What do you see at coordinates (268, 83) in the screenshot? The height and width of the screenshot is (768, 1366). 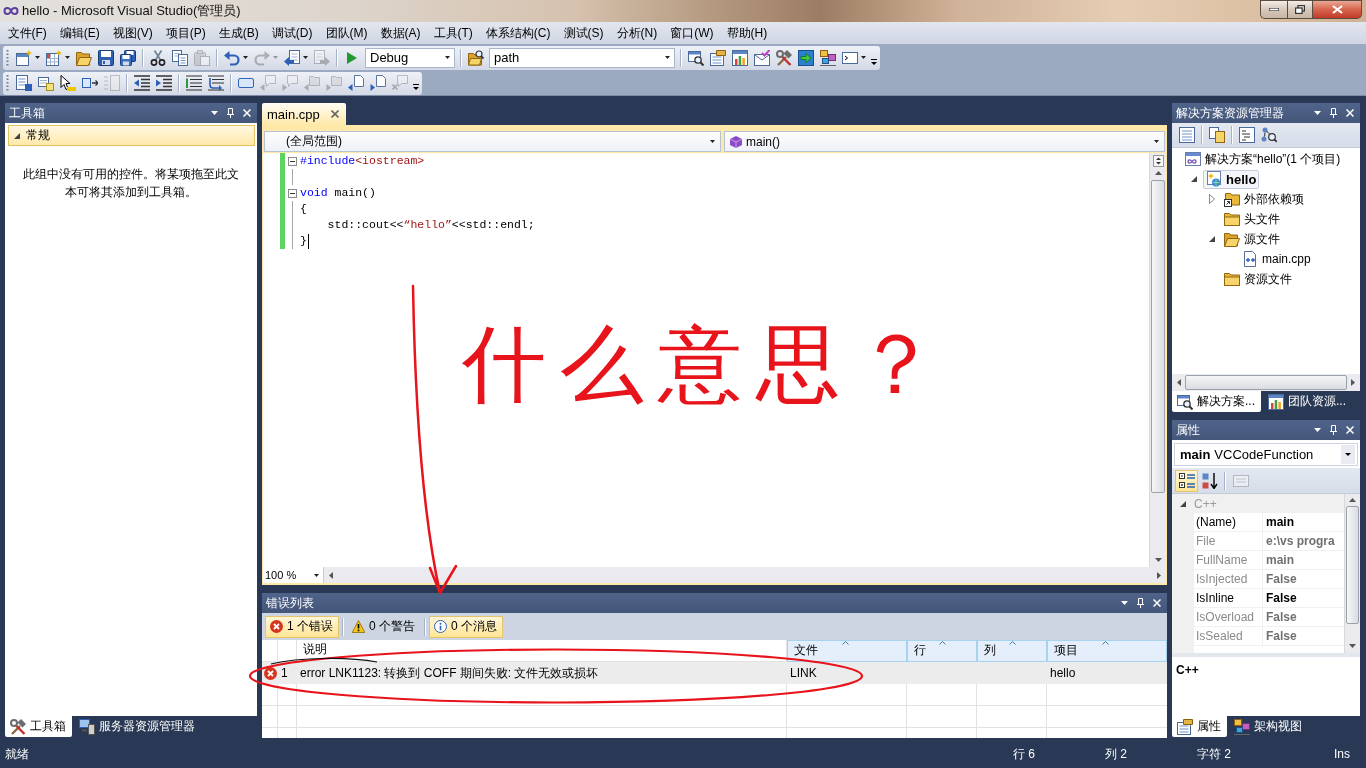 I see `bubble-back-icon` at bounding box center [268, 83].